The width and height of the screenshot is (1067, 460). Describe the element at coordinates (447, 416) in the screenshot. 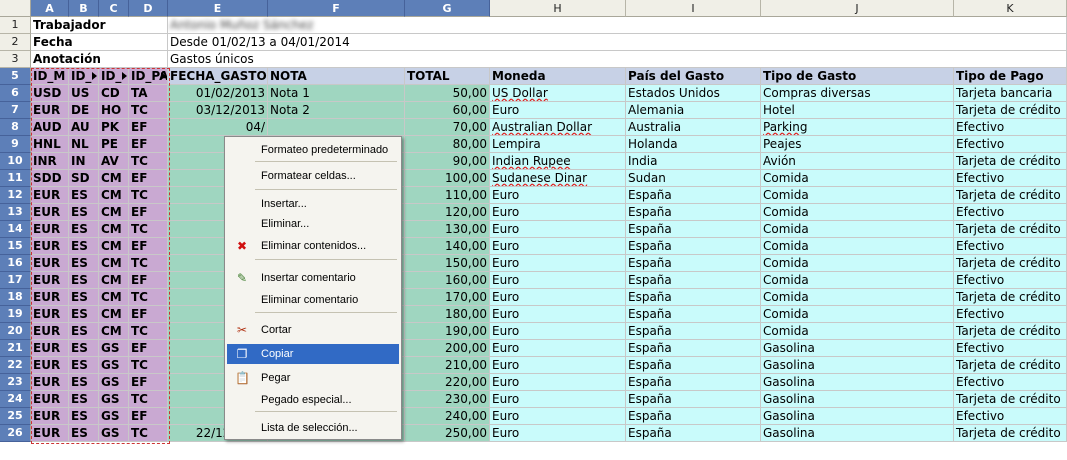

I see `table-cell: 240,00` at that location.